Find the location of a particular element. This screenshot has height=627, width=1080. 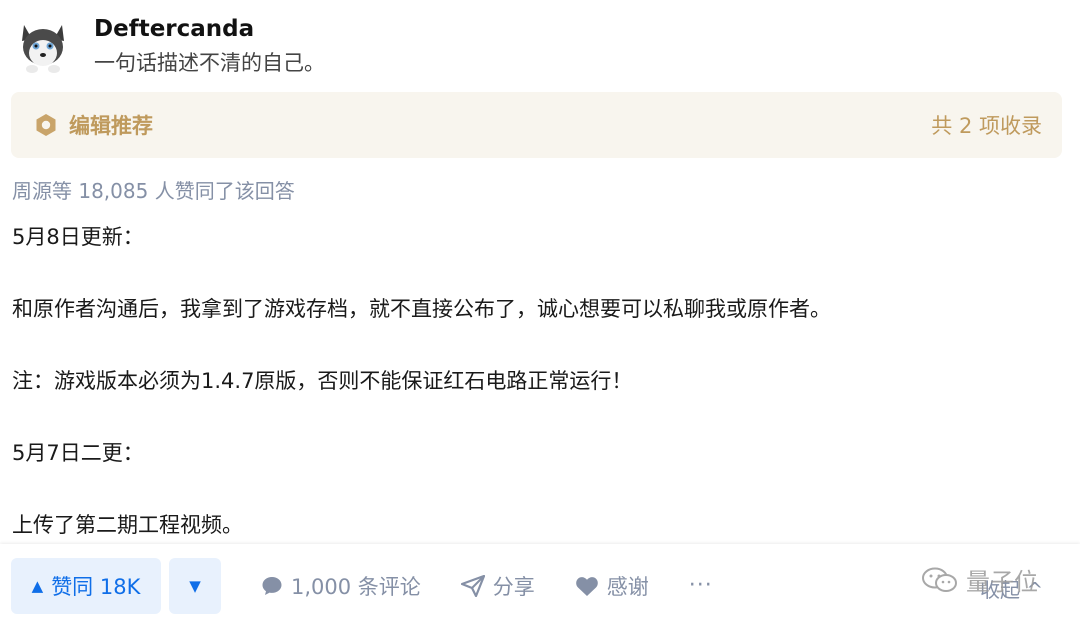

recommend-label: 编辑推荐 is located at coordinates (111, 126).